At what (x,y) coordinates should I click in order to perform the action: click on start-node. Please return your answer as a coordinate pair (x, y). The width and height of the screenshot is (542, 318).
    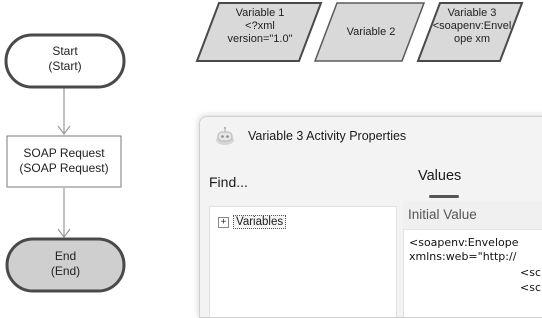
    Looking at the image, I should click on (65, 61).